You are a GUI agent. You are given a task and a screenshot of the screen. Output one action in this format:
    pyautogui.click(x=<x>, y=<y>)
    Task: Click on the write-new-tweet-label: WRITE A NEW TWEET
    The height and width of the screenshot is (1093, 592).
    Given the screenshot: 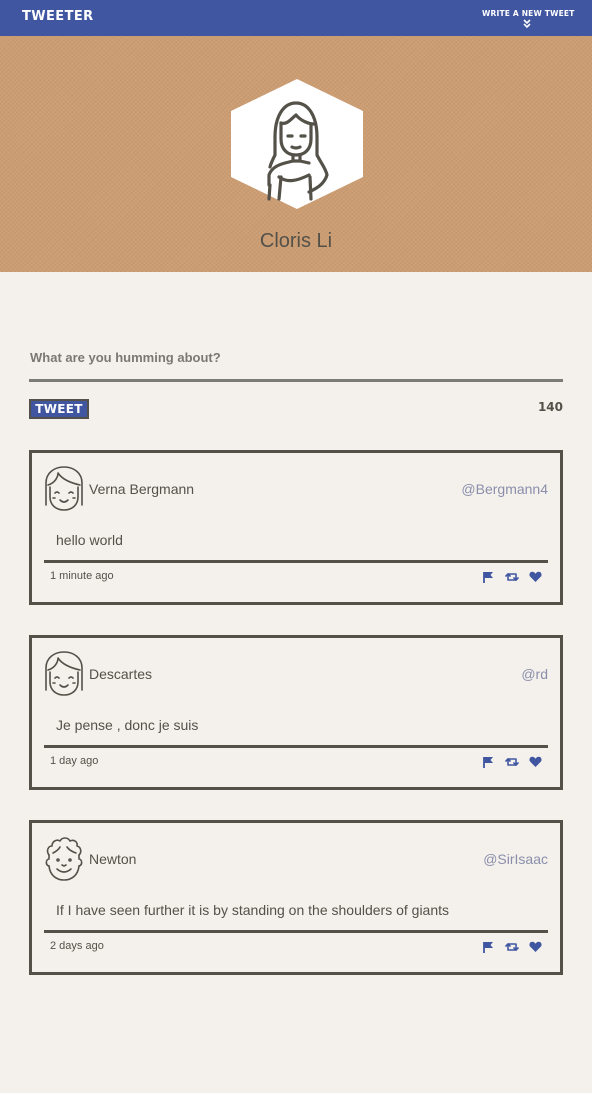 What is the action you would take?
    pyautogui.click(x=528, y=13)
    